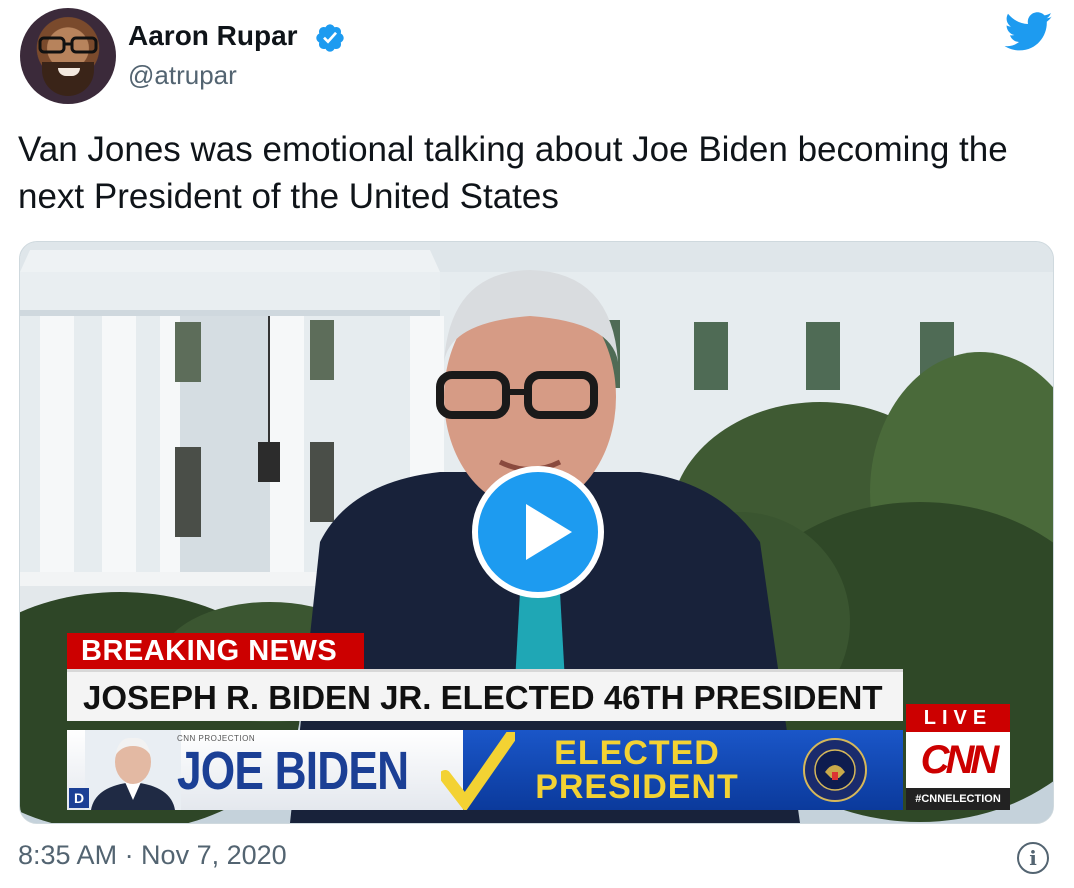 The width and height of the screenshot is (1074, 888). What do you see at coordinates (152, 855) in the screenshot?
I see `tweet-timestamp: 8:35 AM · Nov 7, 2020` at bounding box center [152, 855].